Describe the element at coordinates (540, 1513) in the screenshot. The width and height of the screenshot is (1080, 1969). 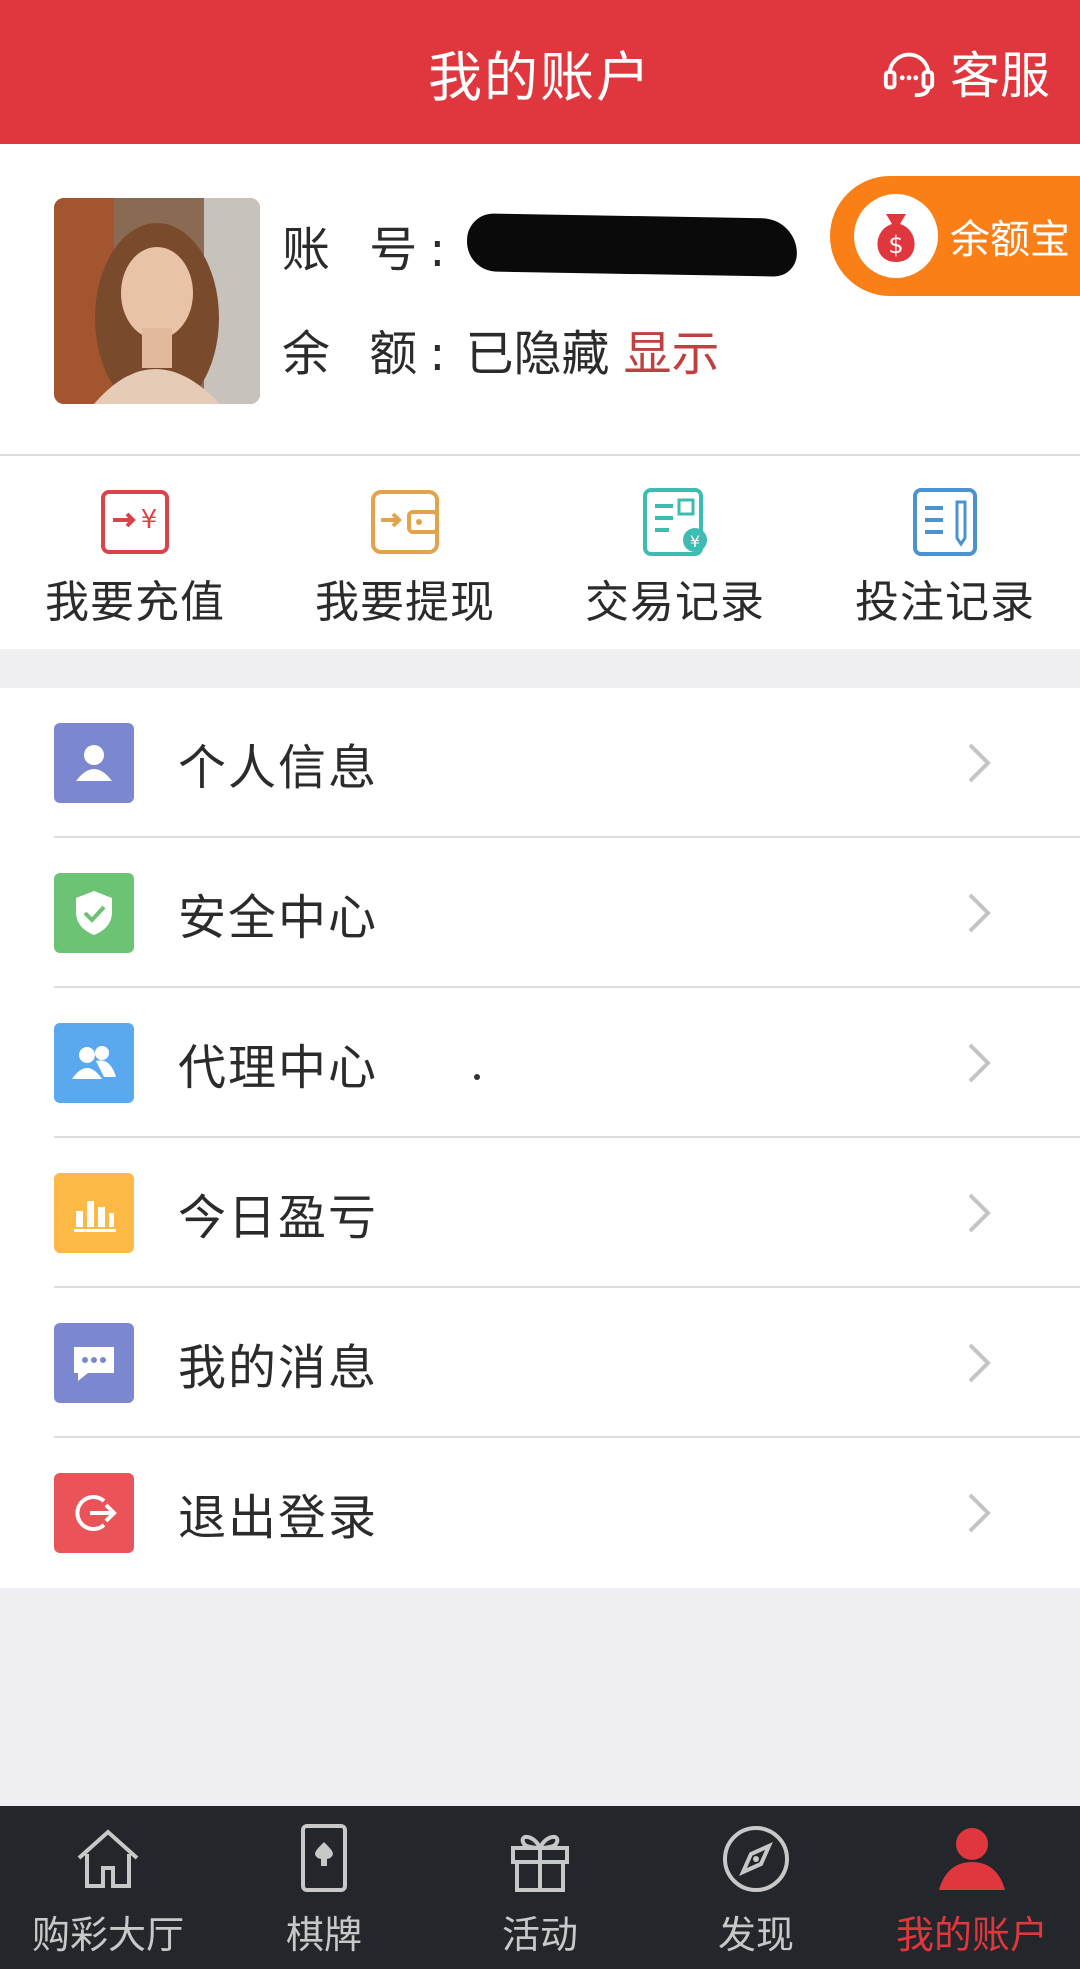
I see `menu-item-logout: 退出登录` at that location.